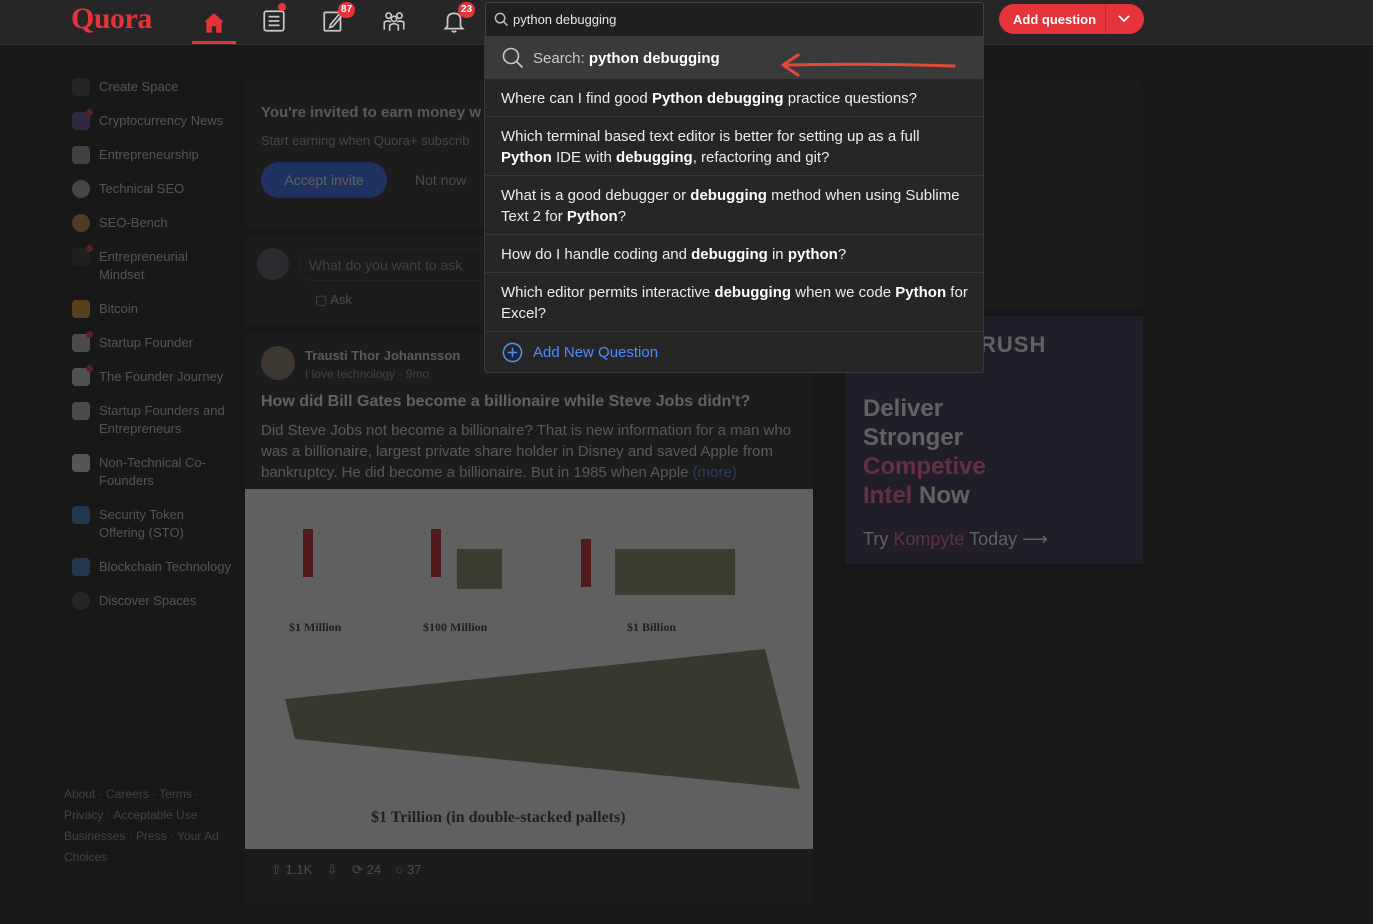  I want to click on nav-following, so click(274, 20).